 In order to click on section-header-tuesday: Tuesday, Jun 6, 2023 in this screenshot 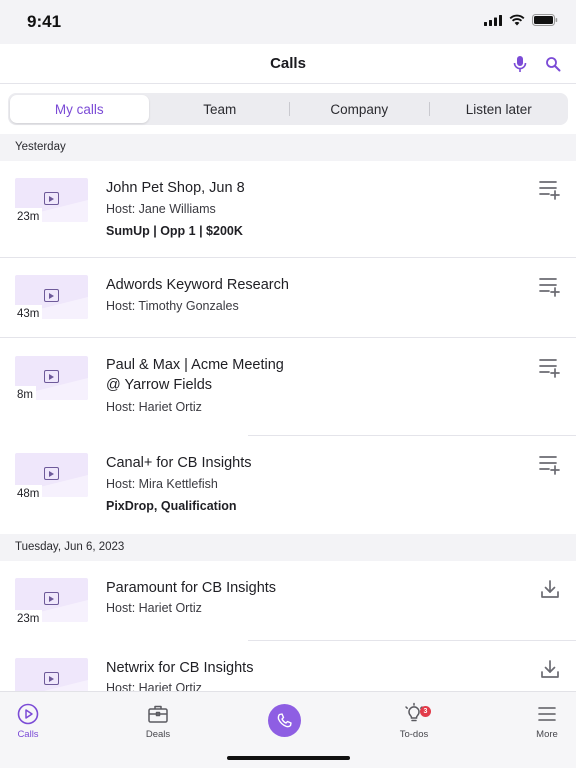, I will do `click(288, 547)`.